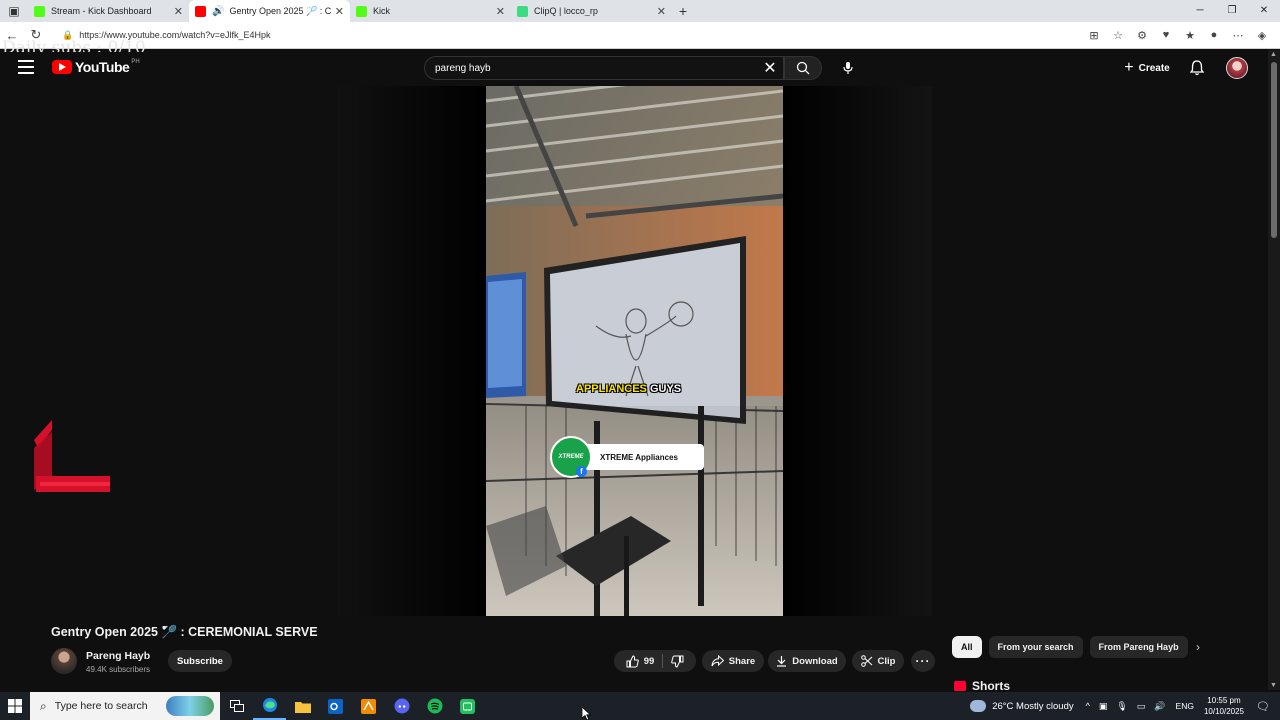 The width and height of the screenshot is (1280, 720). I want to click on more-icon: ···, so click(923, 661).